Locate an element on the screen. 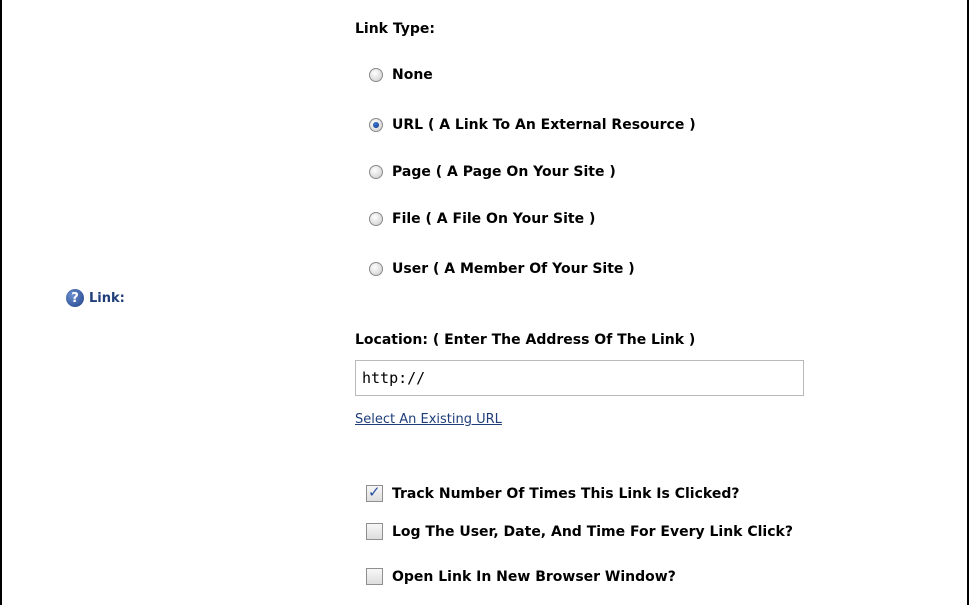  radio-page is located at coordinates (376, 172).